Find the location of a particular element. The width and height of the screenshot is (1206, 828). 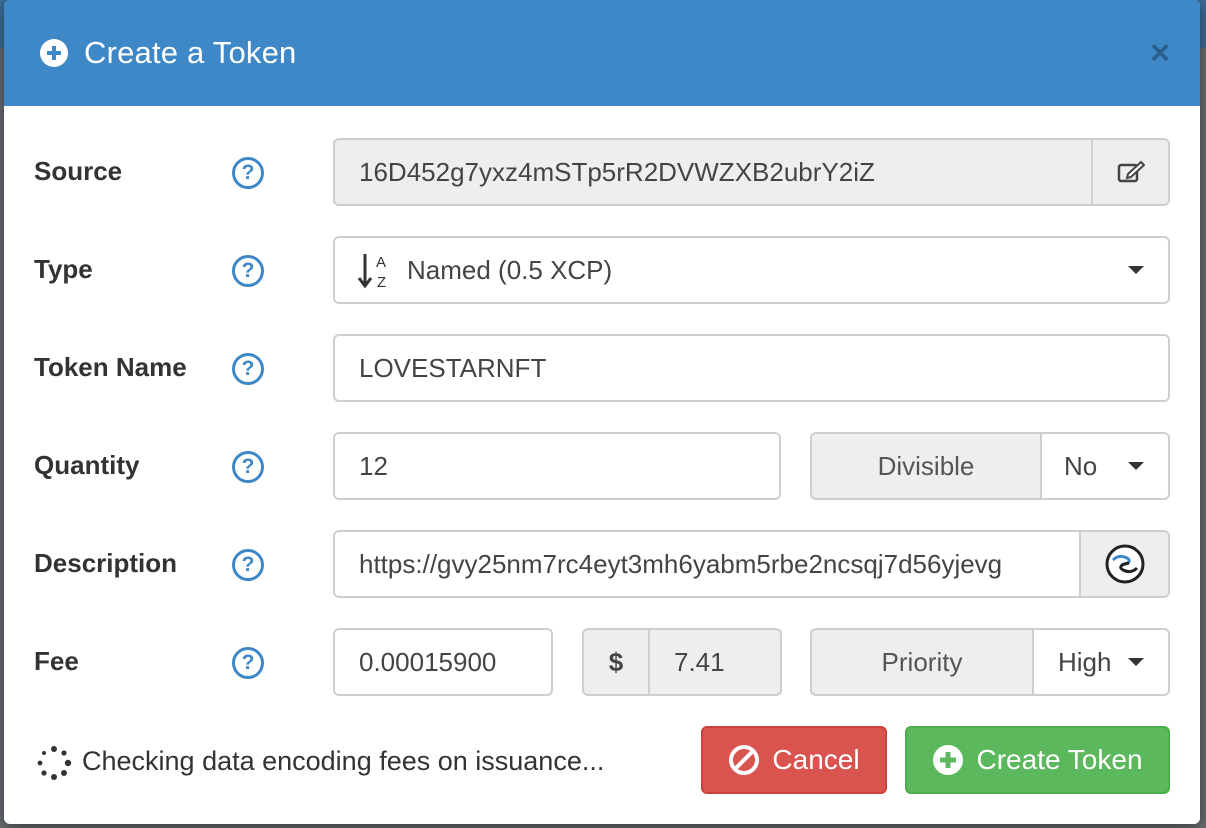

quantity-input: 12 is located at coordinates (557, 466).